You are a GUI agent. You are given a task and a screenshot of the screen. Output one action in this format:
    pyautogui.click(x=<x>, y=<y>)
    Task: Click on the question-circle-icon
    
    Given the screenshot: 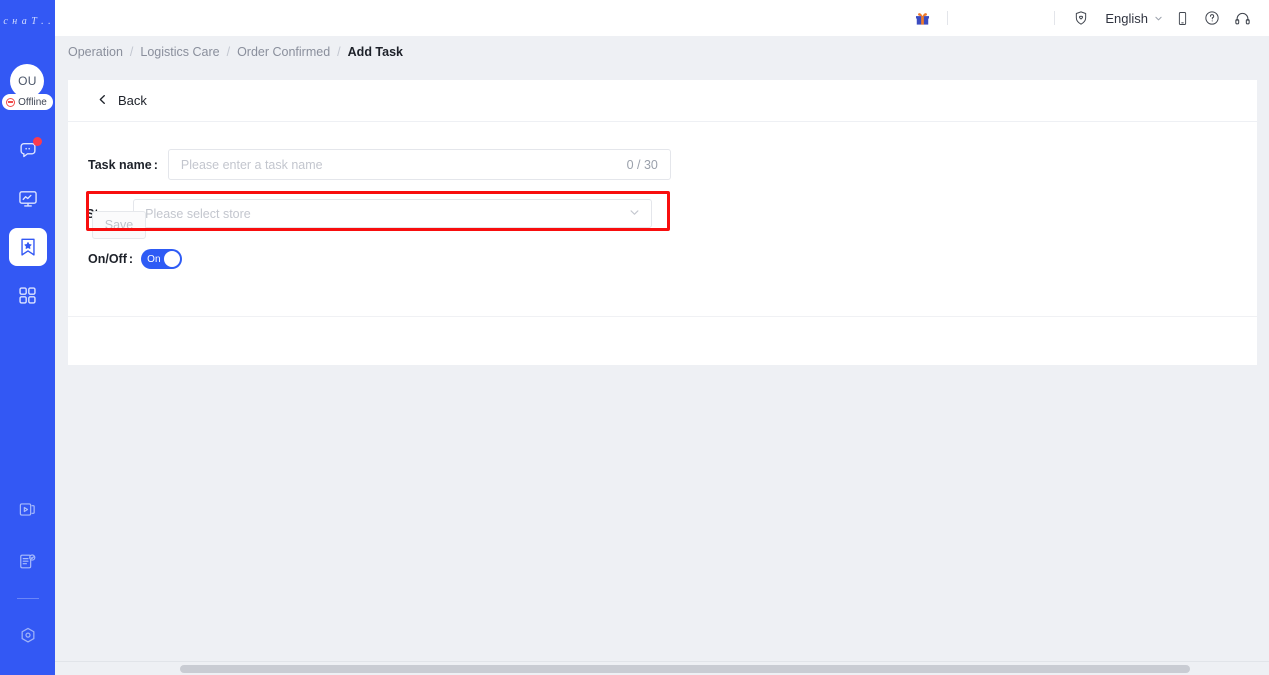 What is the action you would take?
    pyautogui.click(x=1212, y=18)
    